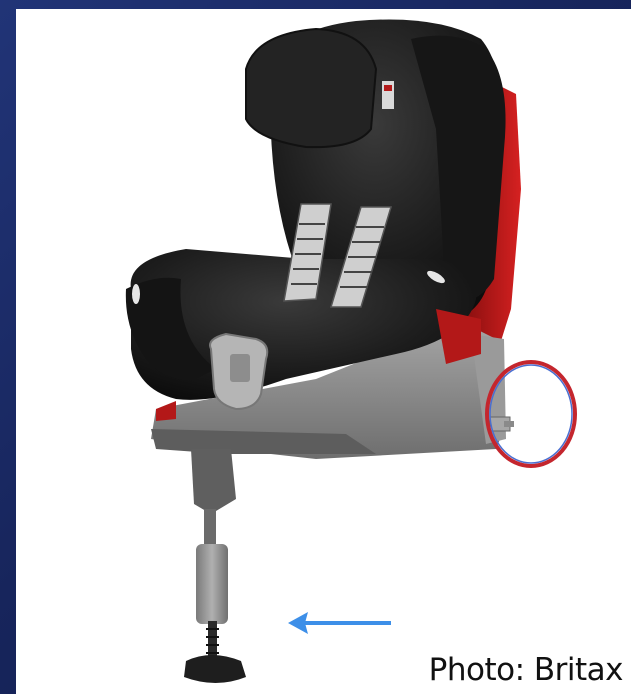 This screenshot has height=694, width=631. What do you see at coordinates (212, 584) in the screenshot?
I see `support-leg-sleeve` at bounding box center [212, 584].